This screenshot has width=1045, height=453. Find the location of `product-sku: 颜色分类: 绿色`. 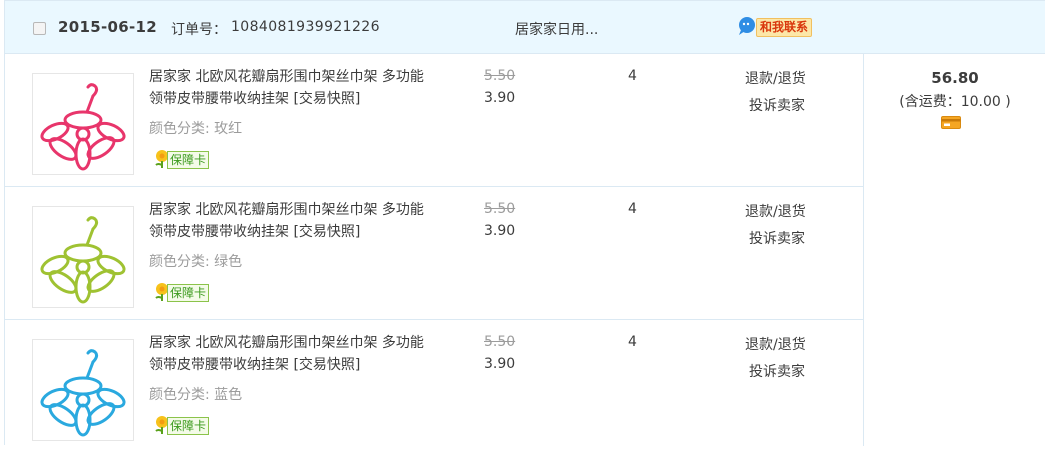

product-sku: 颜色分类: 绿色 is located at coordinates (196, 262).